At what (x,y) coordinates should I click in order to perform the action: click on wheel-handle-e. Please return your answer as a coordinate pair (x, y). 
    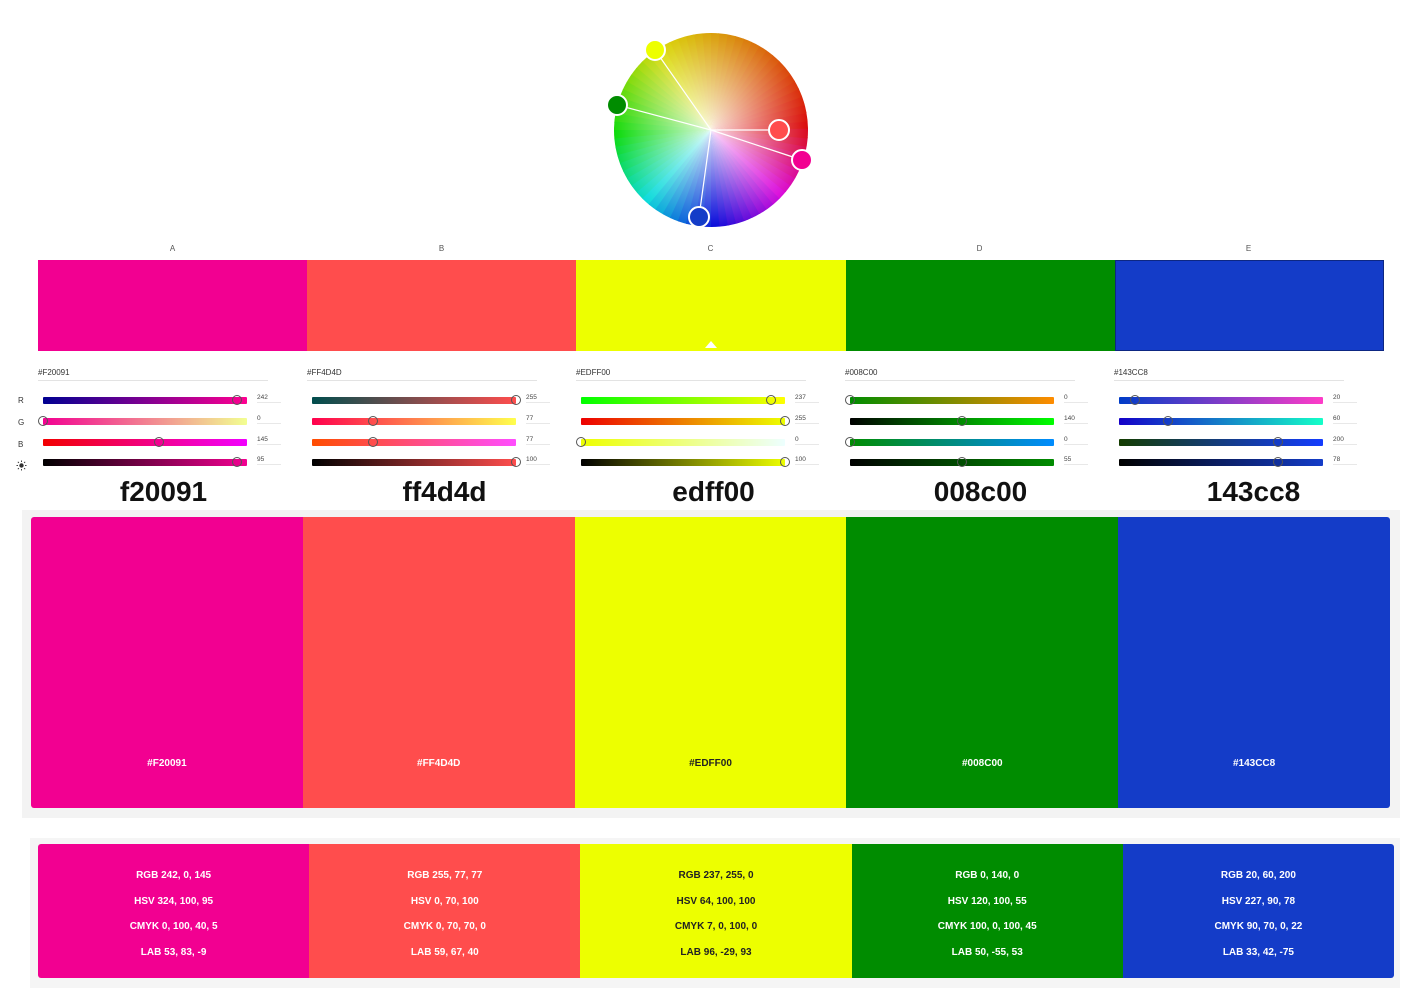
    Looking at the image, I should click on (699, 217).